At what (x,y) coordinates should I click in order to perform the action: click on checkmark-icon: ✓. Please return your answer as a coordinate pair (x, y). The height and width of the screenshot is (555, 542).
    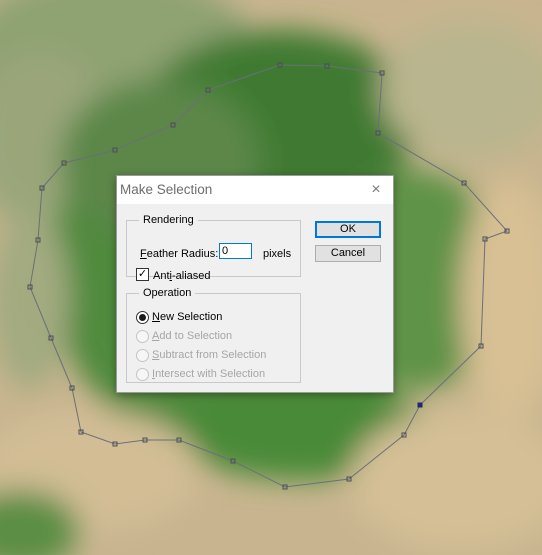
    Looking at the image, I should click on (142, 274).